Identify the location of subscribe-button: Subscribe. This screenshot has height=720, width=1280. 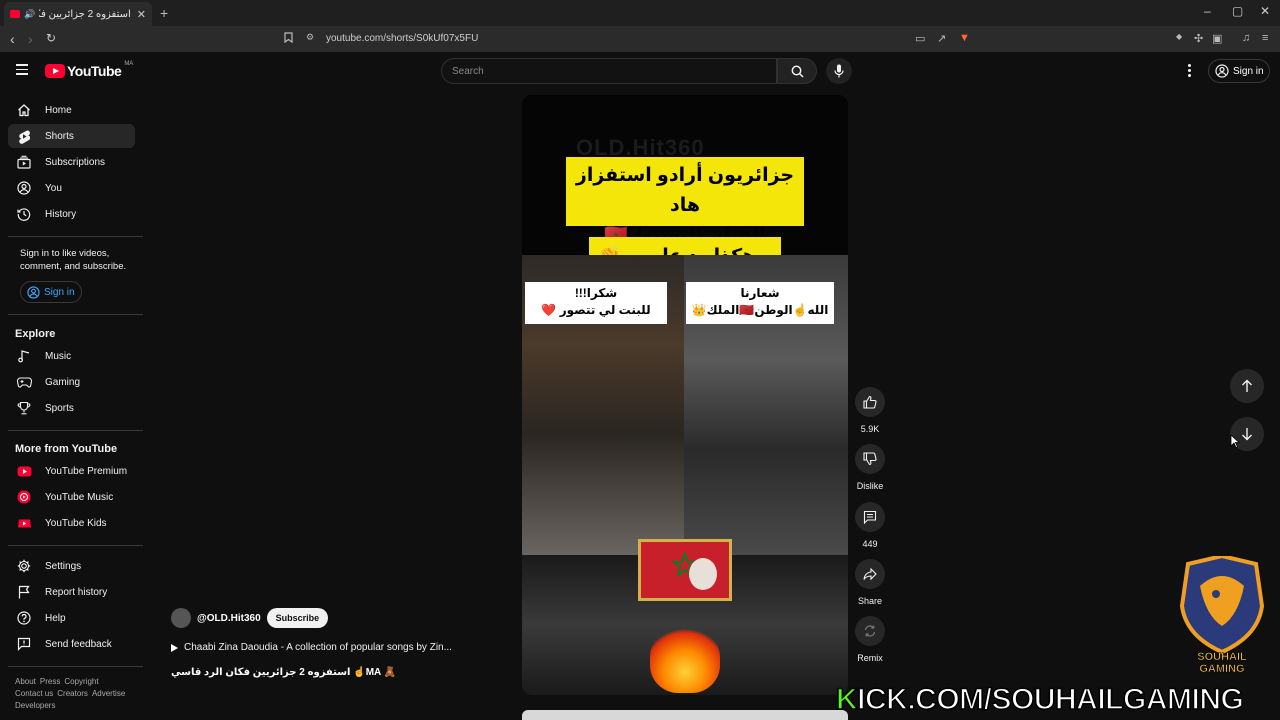
(297, 618).